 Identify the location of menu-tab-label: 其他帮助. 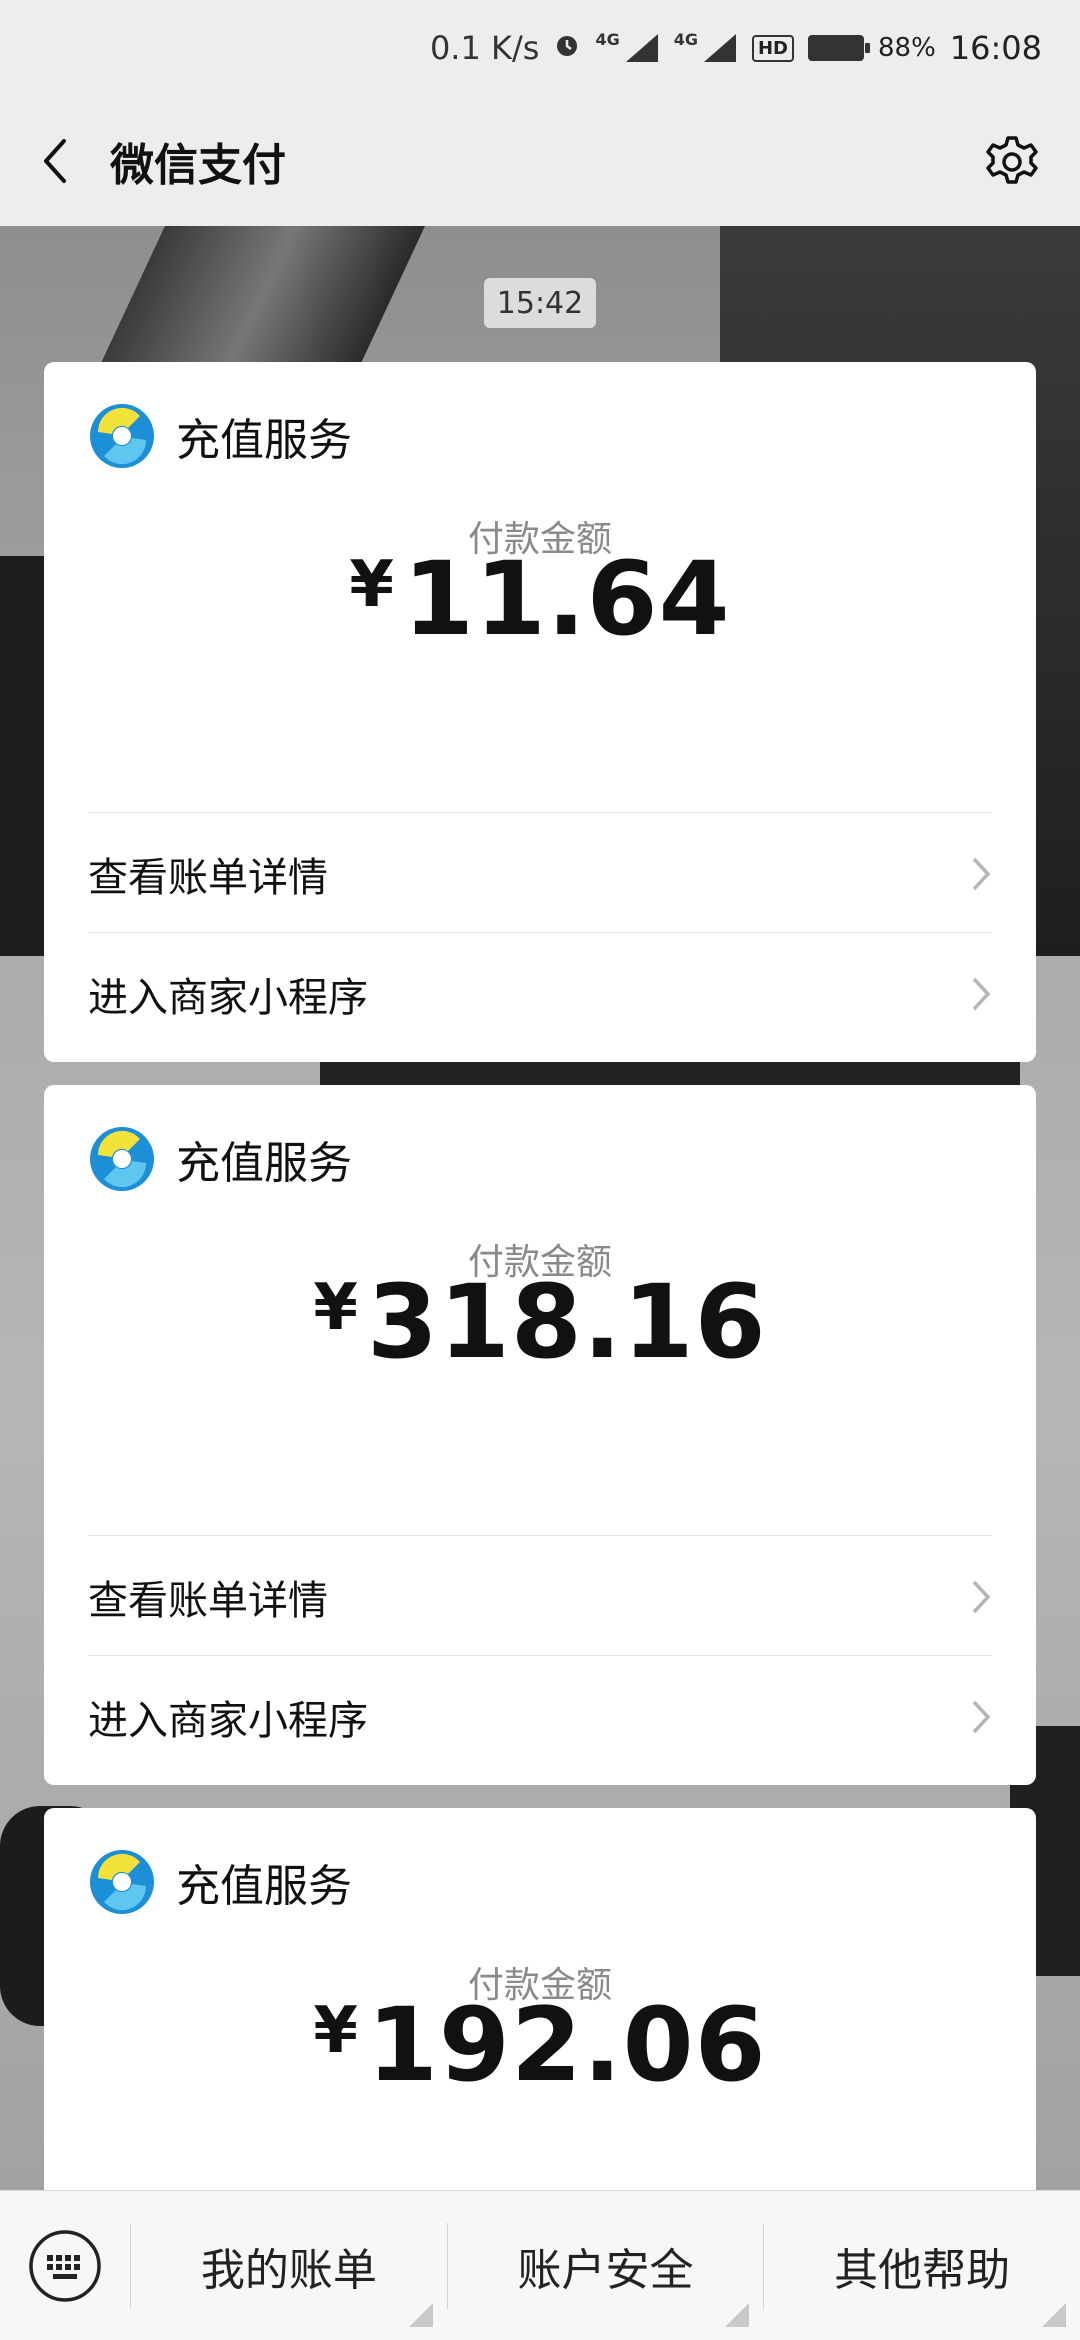
(922, 2270).